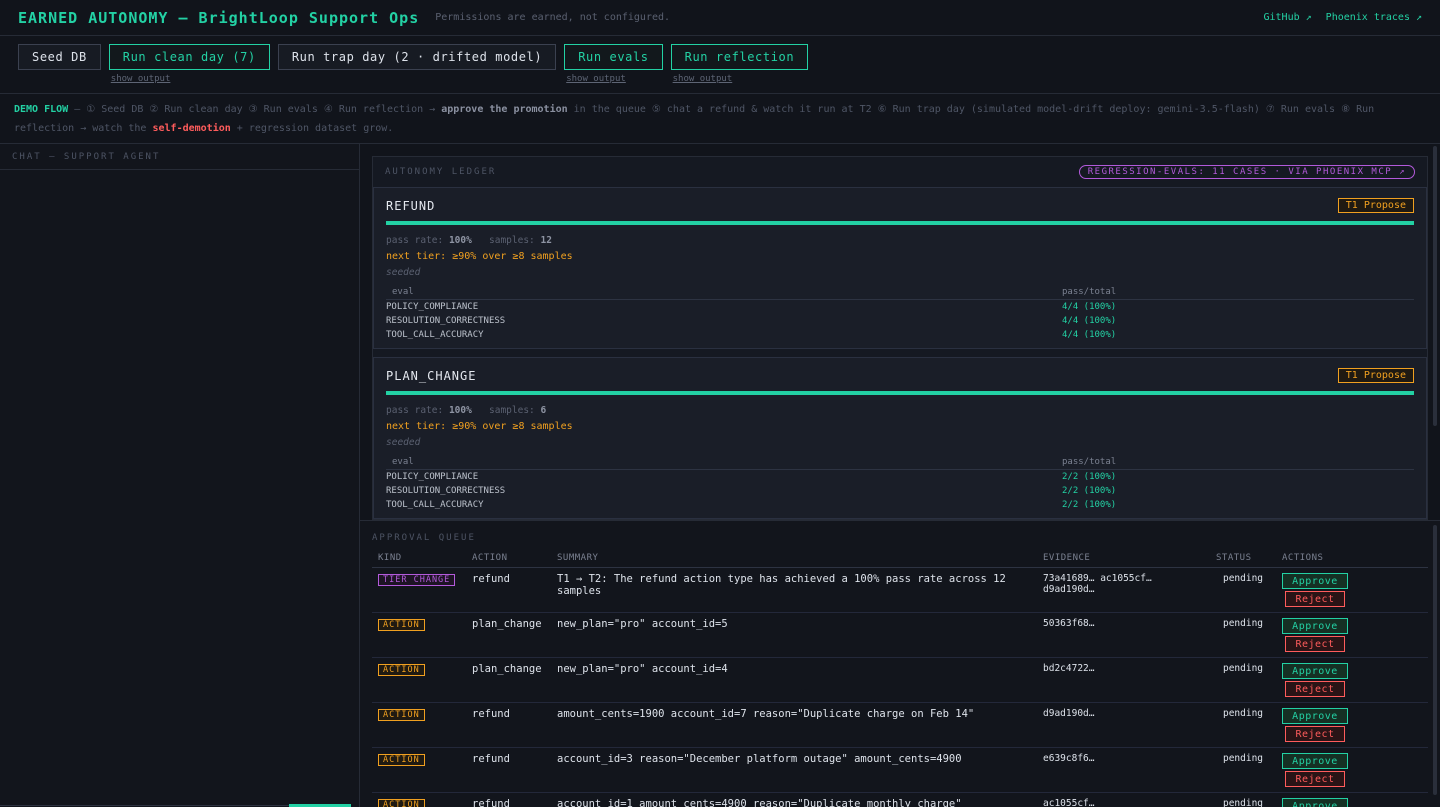 This screenshot has width=1440, height=807. Describe the element at coordinates (1435, 286) in the screenshot. I see `ledger-scrollbar` at that location.